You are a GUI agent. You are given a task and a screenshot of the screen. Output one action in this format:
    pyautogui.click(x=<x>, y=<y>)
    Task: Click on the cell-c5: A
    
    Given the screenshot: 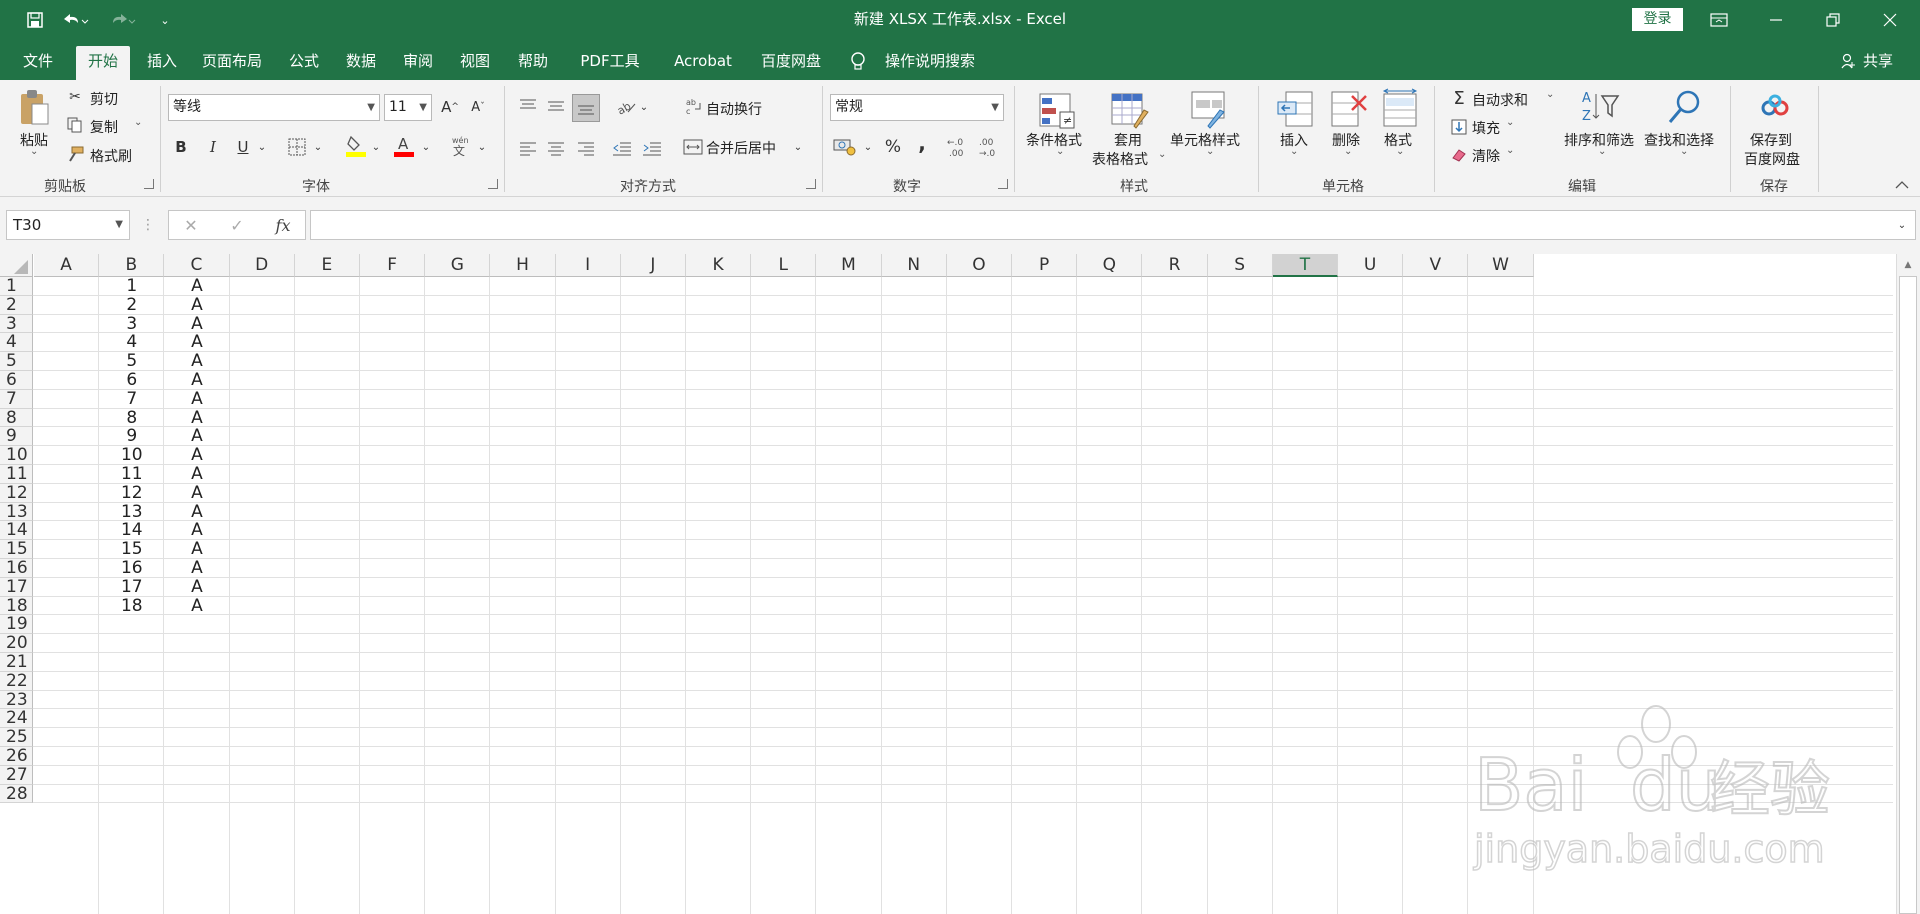 What is the action you would take?
    pyautogui.click(x=196, y=361)
    